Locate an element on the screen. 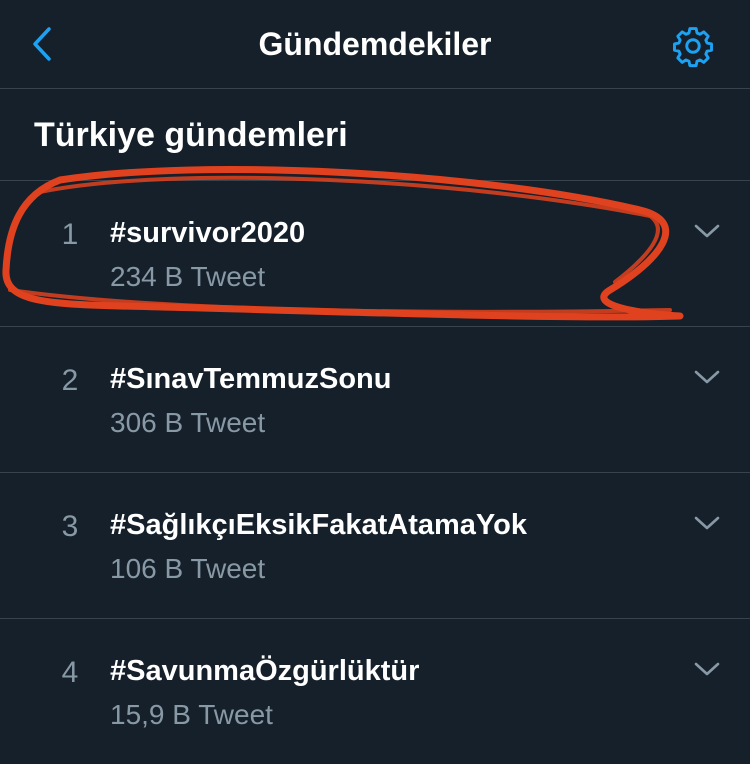 This screenshot has width=750, height=764. trend-rank: 2 is located at coordinates (70, 380).